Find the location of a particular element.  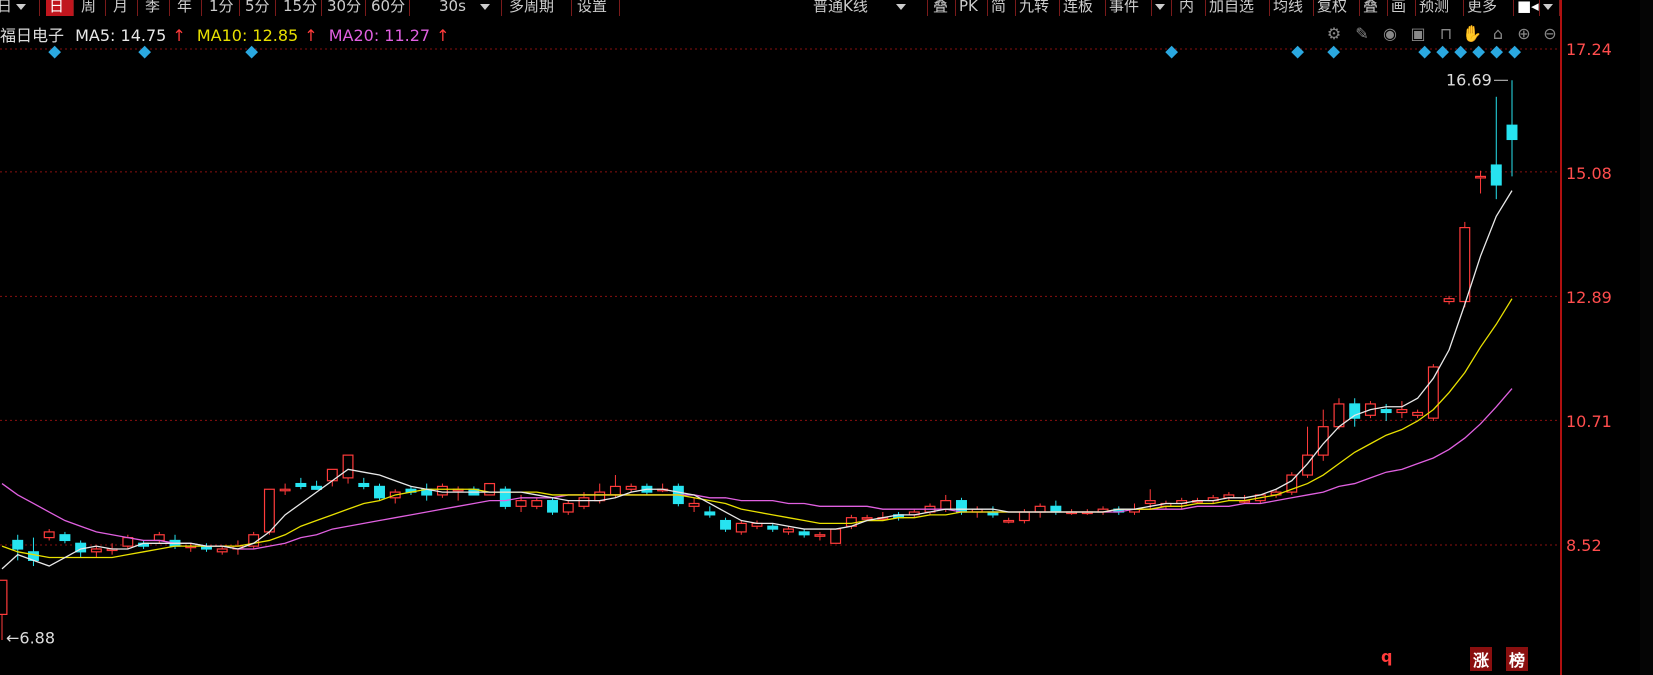

lock-icon: ⊓ is located at coordinates (1446, 34).